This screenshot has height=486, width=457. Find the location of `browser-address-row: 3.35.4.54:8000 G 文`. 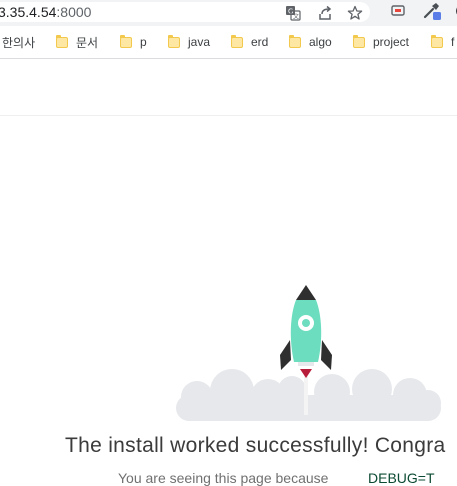

browser-address-row: 3.35.4.54:8000 G 文 is located at coordinates (228, 13).